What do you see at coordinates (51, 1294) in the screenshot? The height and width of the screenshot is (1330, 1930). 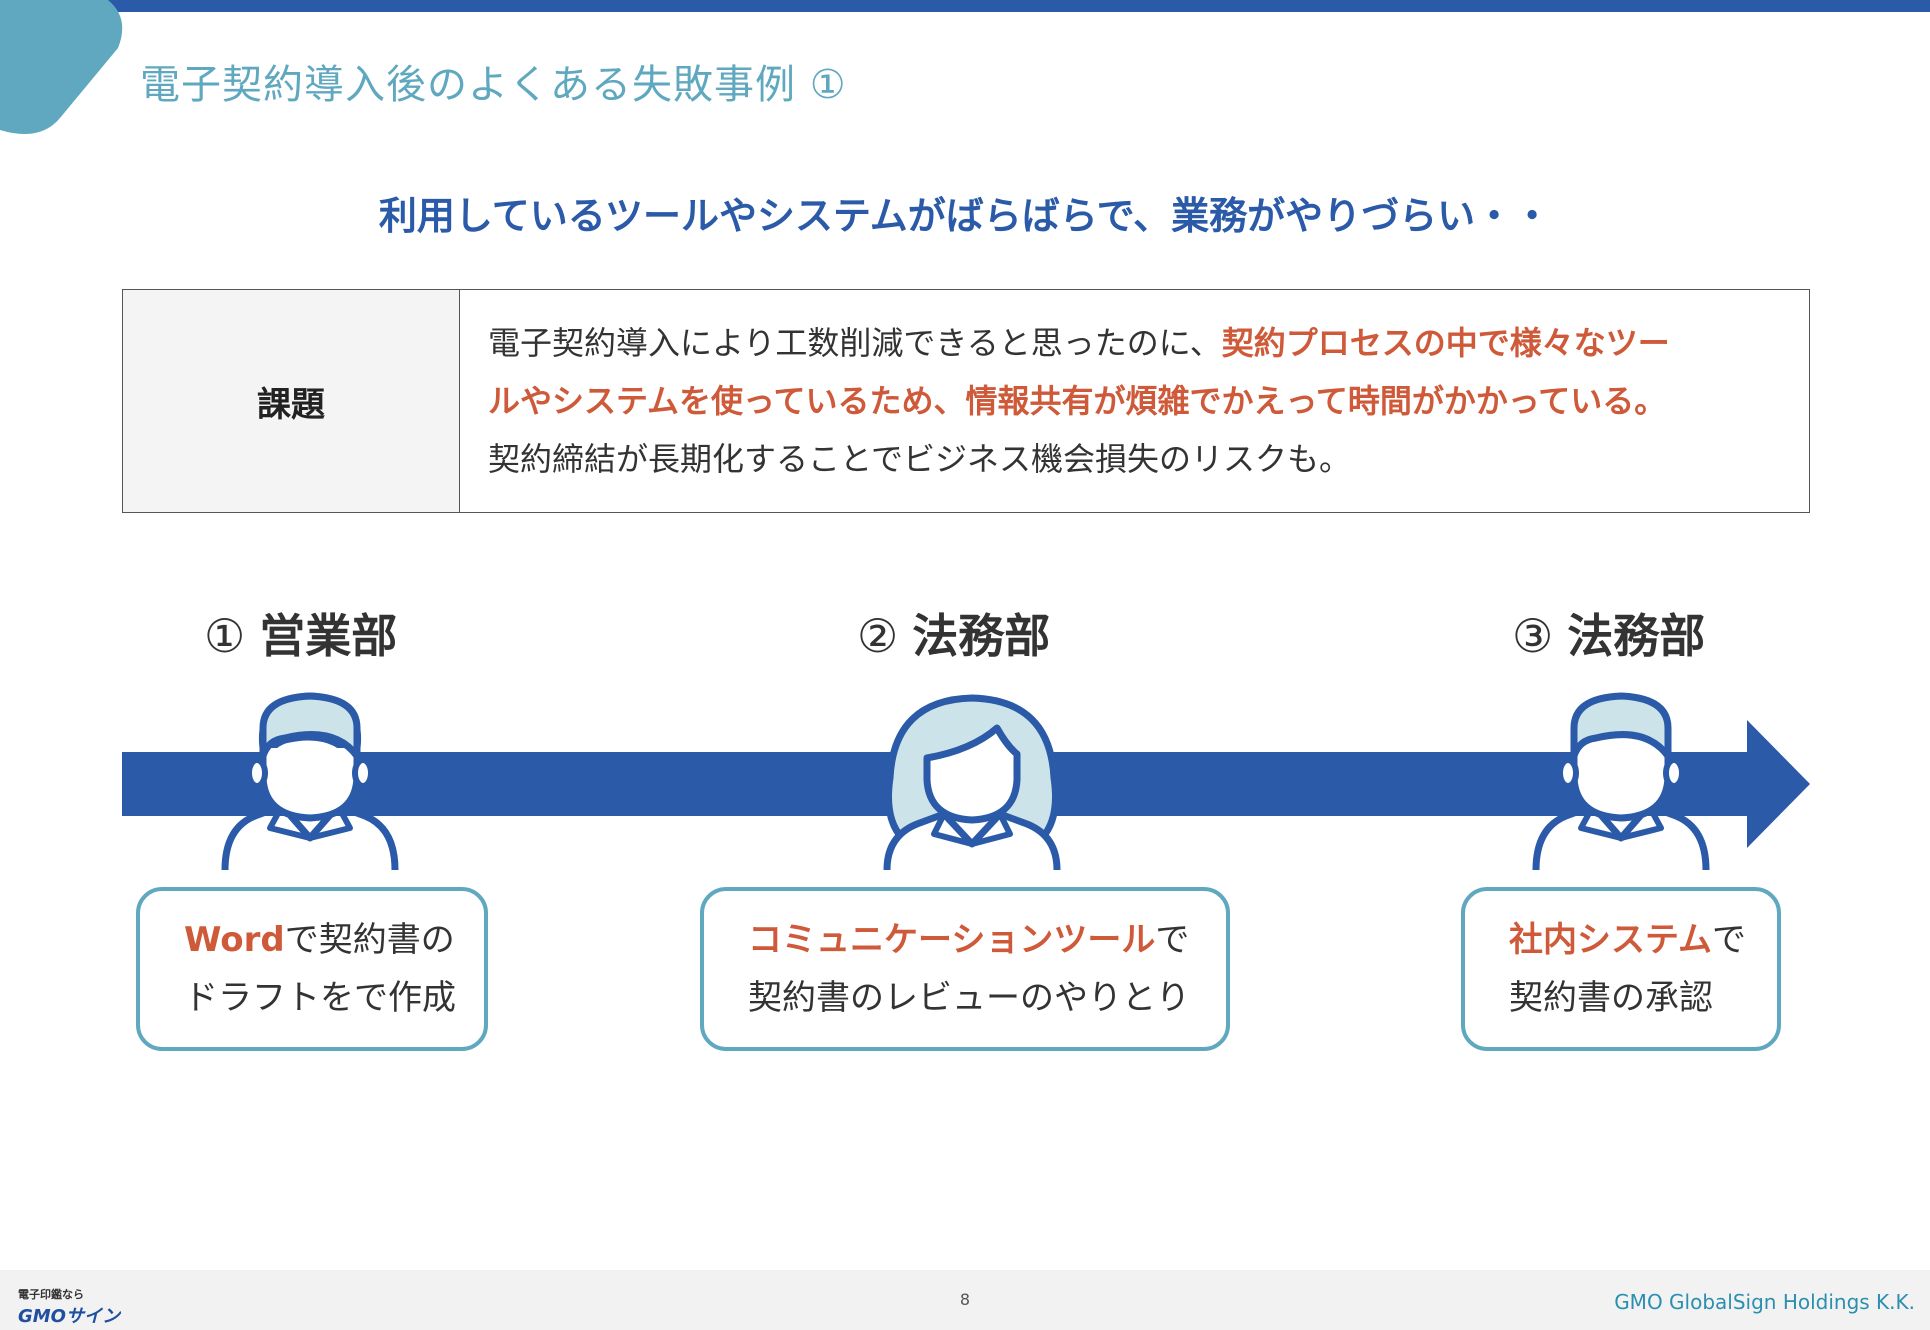 I see `logo-tagline: 電子印鑑なら` at bounding box center [51, 1294].